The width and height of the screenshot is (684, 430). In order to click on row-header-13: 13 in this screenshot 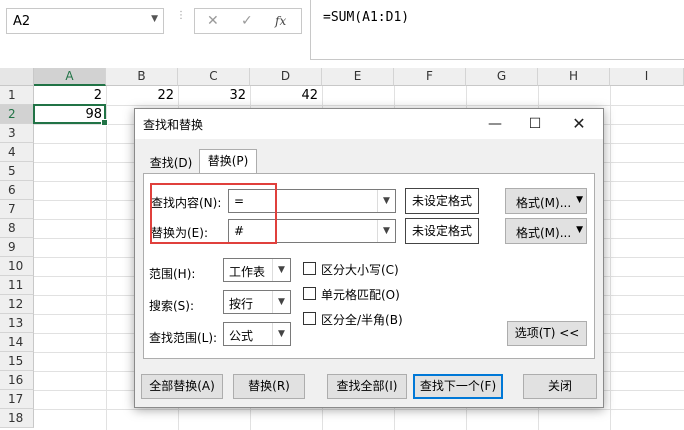, I will do `click(17, 323)`.